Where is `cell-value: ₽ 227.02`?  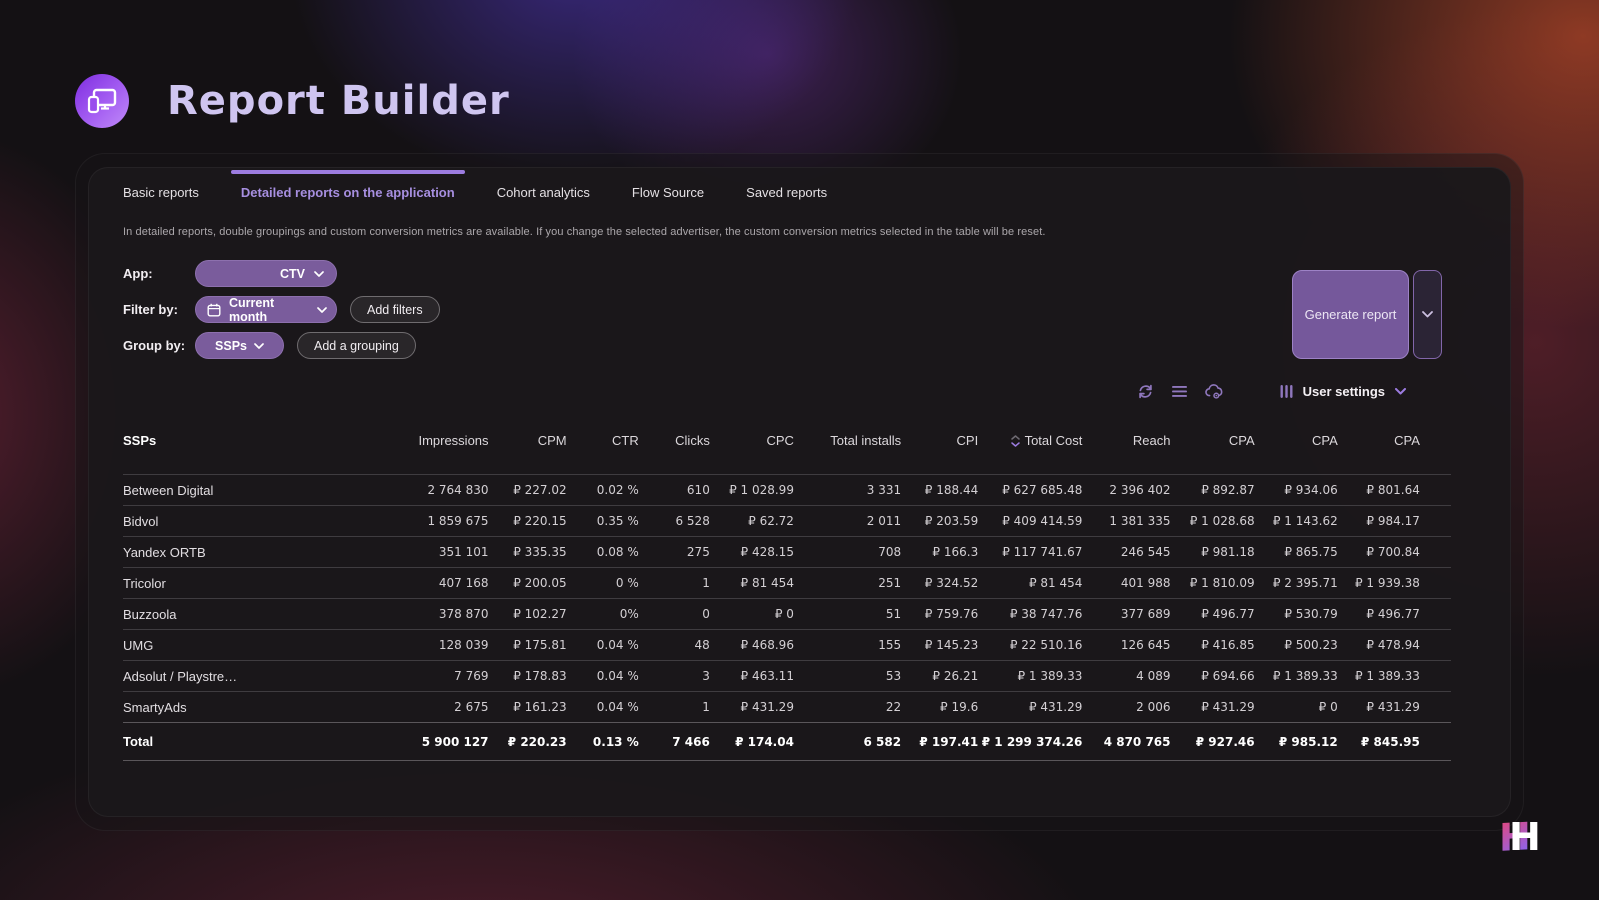 cell-value: ₽ 227.02 is located at coordinates (527, 490).